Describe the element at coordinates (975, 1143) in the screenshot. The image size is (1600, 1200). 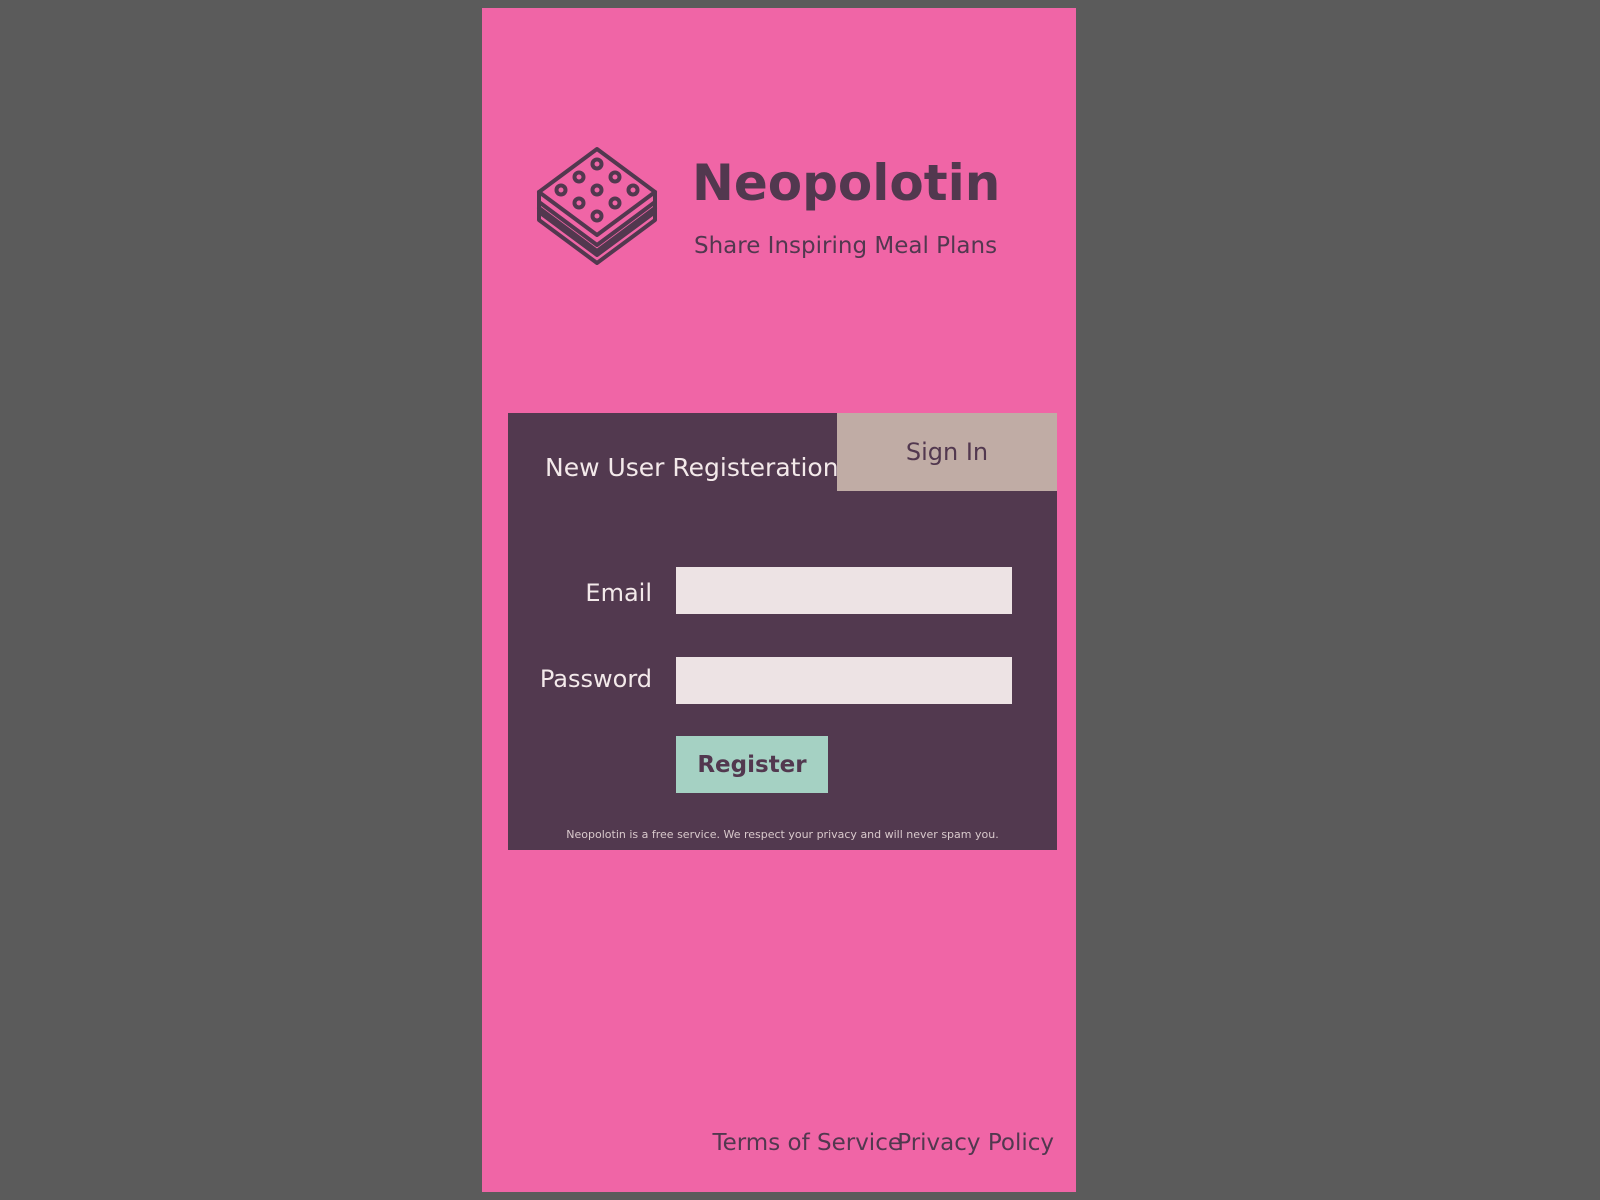
I see `privacy-policy-link: Privacy Policy` at that location.